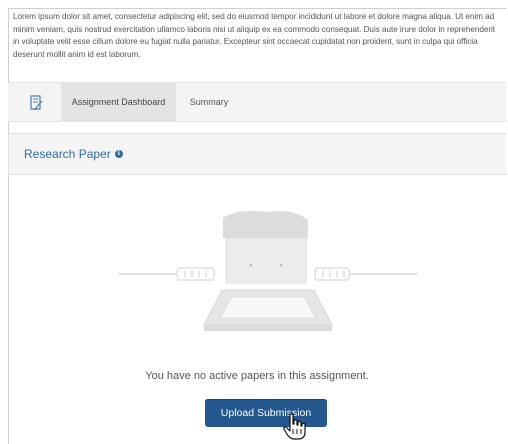 The width and height of the screenshot is (508, 444). Describe the element at coordinates (257, 102) in the screenshot. I see `tab-bar: Assignment Dashboard Summary` at that location.